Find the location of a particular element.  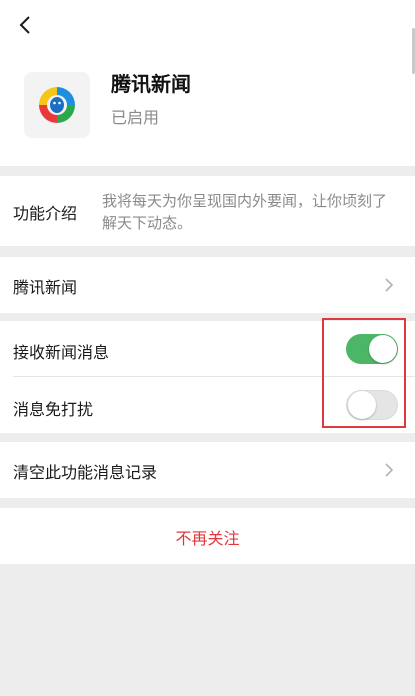

intro-text: 我将每天为你呈现国内外要闻，让你顷刻了解天下动态。 is located at coordinates (245, 212).